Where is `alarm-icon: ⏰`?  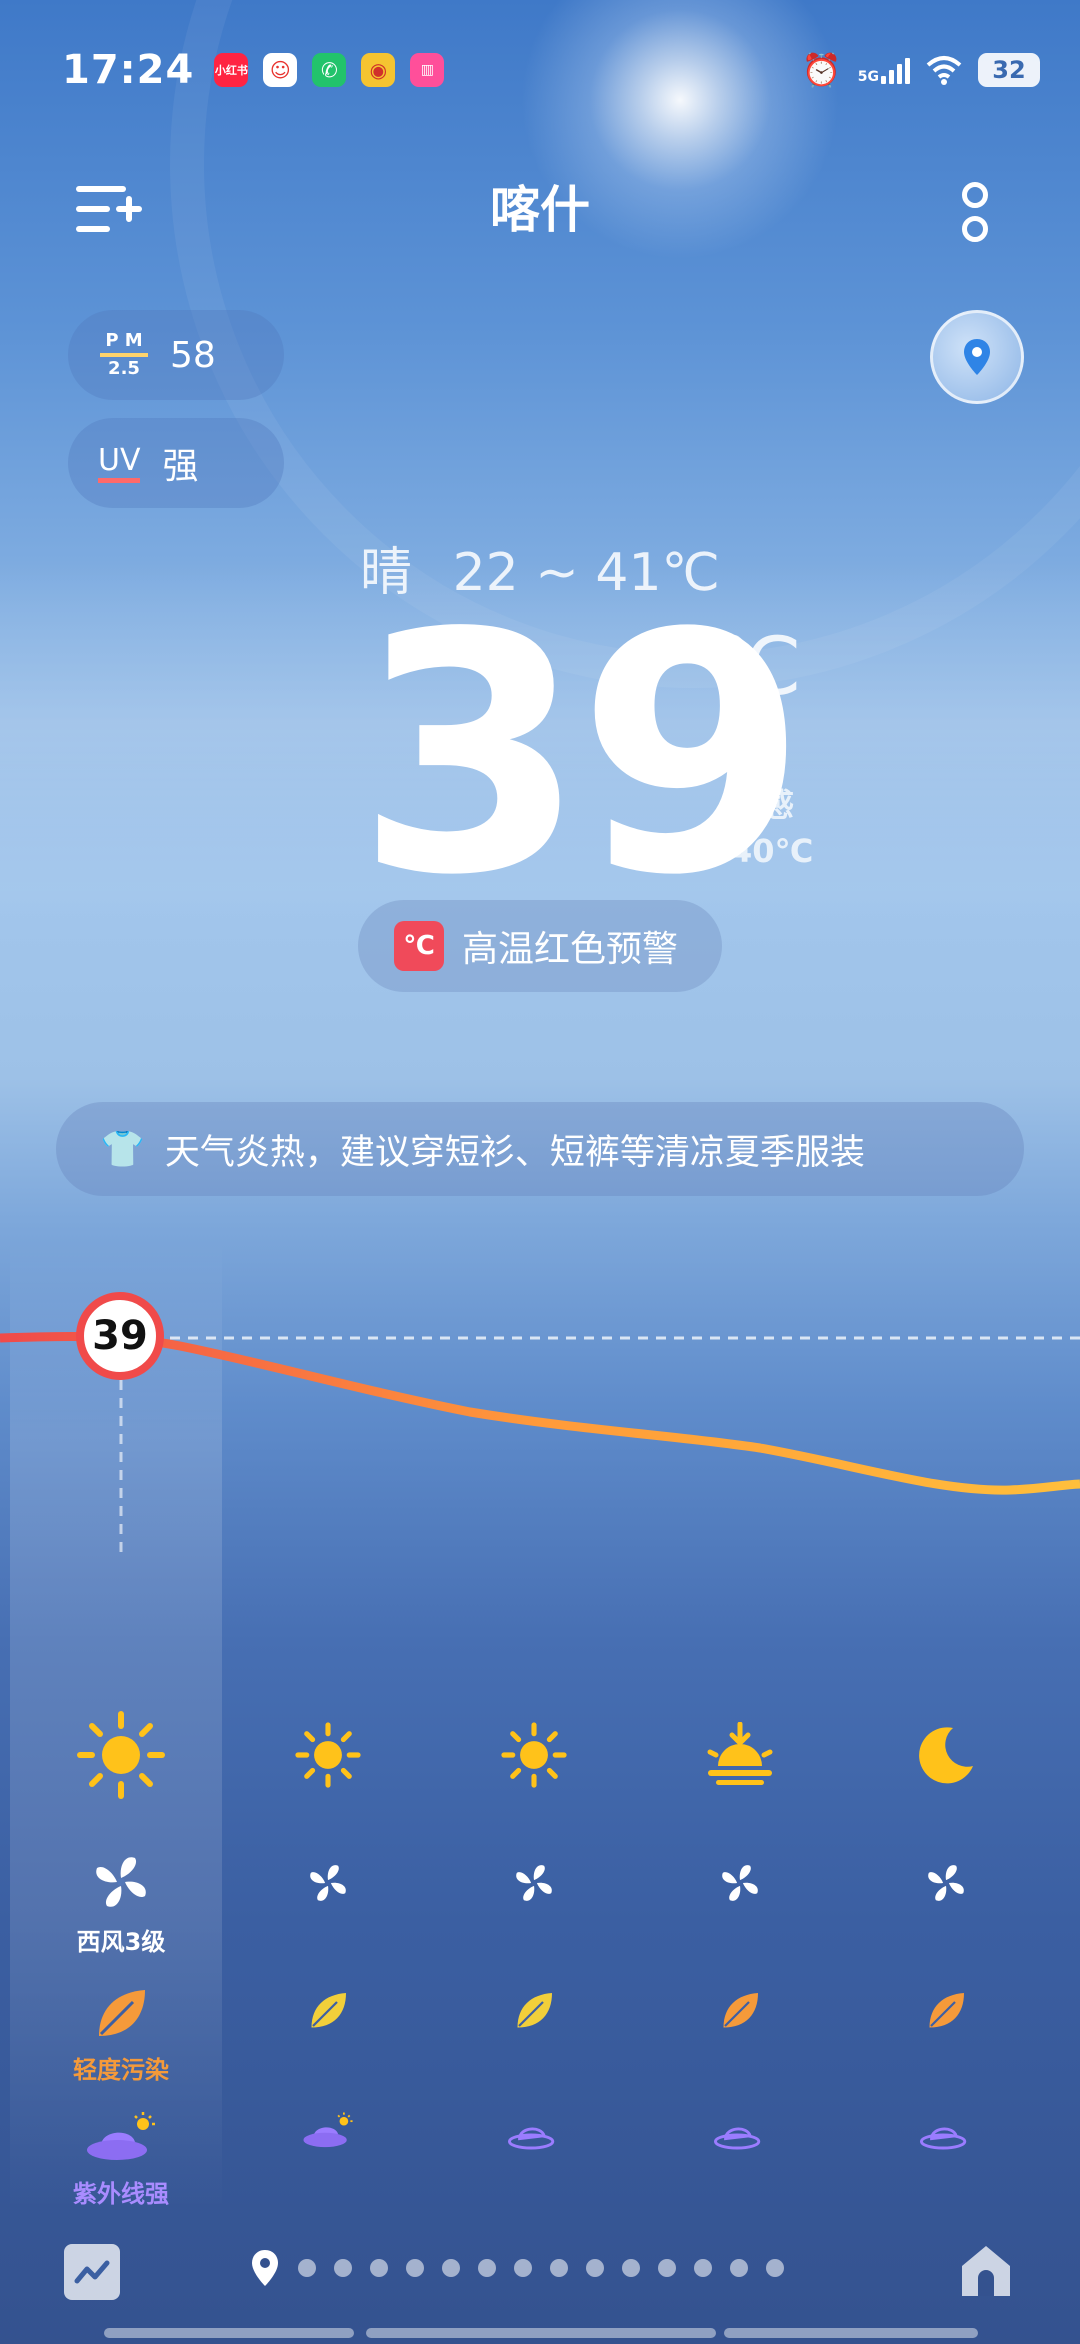 alarm-icon: ⏰ is located at coordinates (821, 70).